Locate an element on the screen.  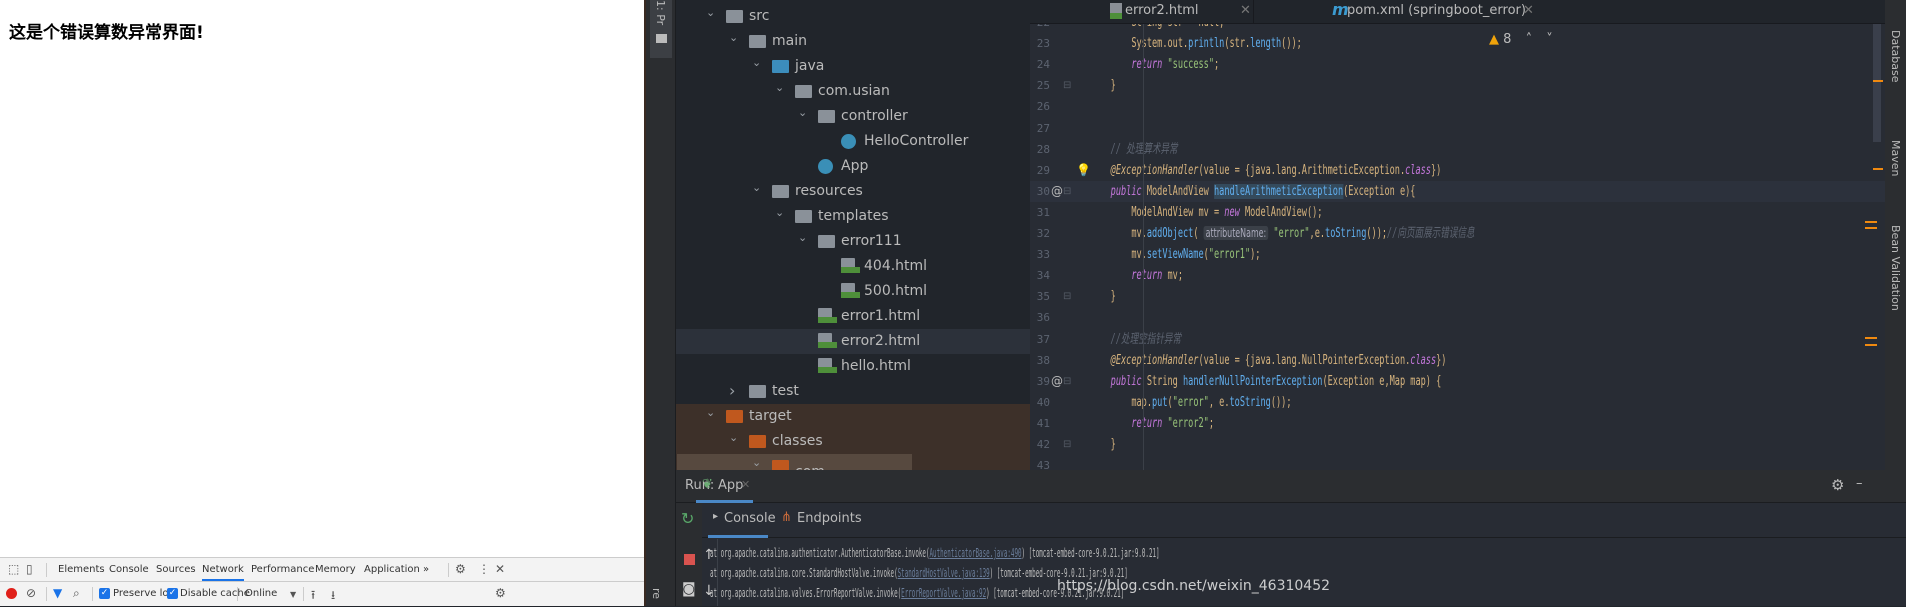
code-line: 42 ⊟ } is located at coordinates (1457, 444).